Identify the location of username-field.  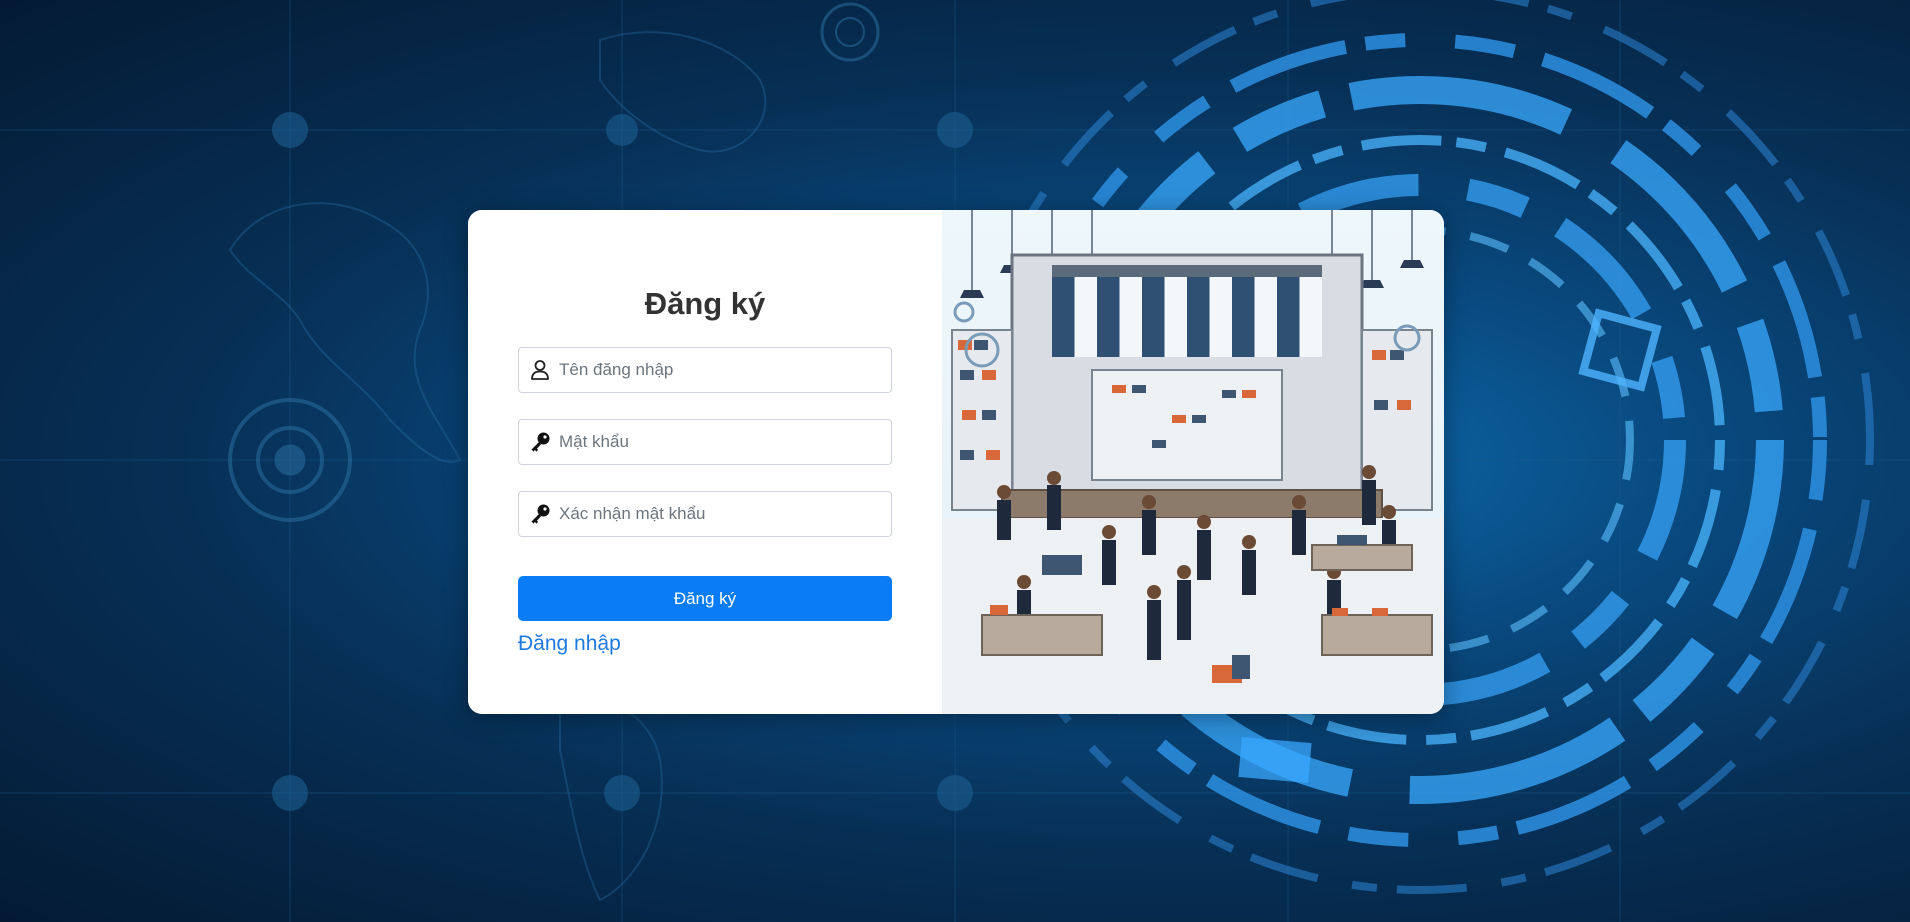
(705, 370).